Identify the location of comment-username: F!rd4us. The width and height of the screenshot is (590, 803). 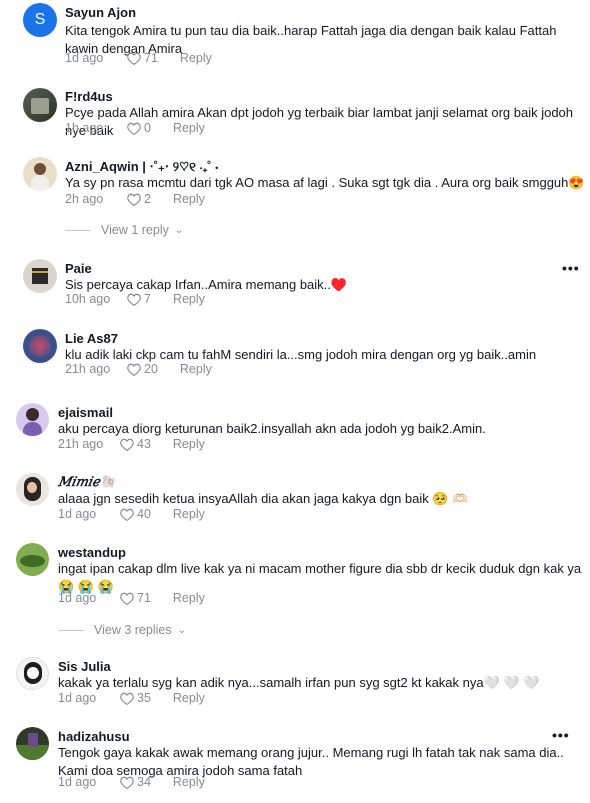
(89, 96).